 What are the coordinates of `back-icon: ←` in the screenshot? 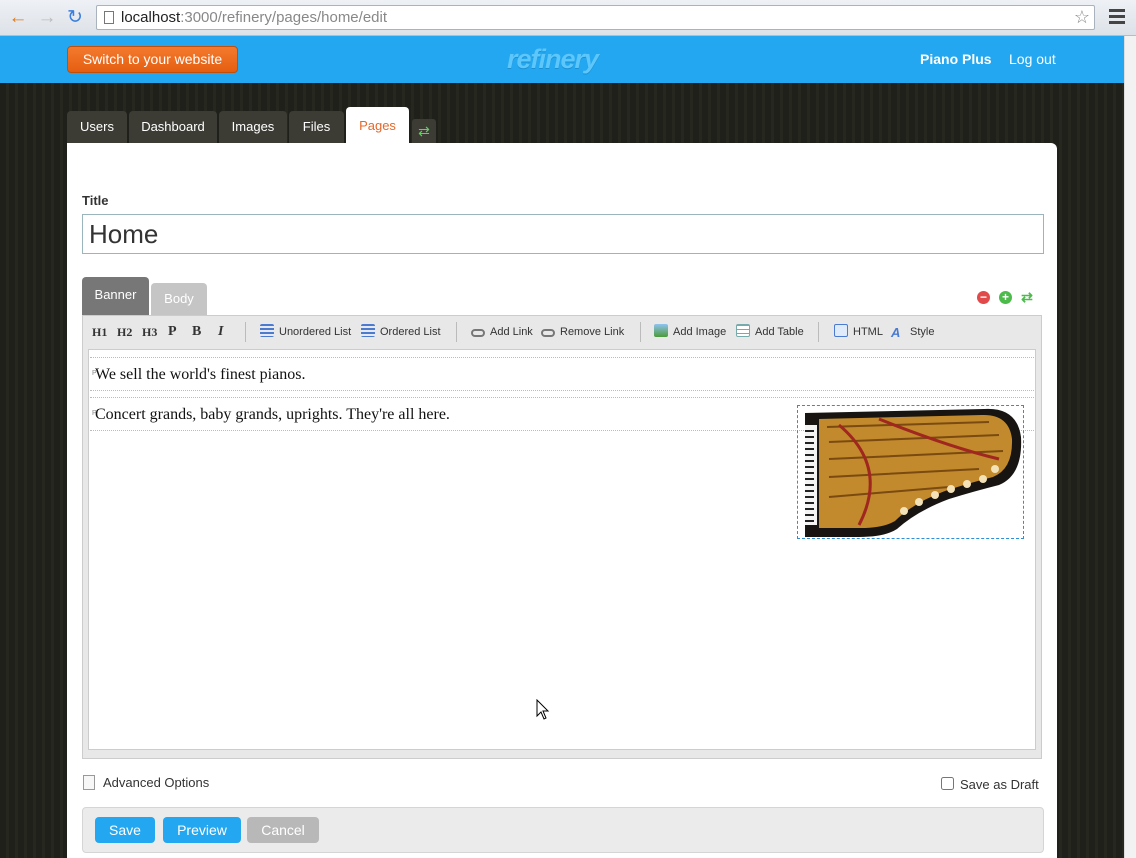 It's located at (18, 18).